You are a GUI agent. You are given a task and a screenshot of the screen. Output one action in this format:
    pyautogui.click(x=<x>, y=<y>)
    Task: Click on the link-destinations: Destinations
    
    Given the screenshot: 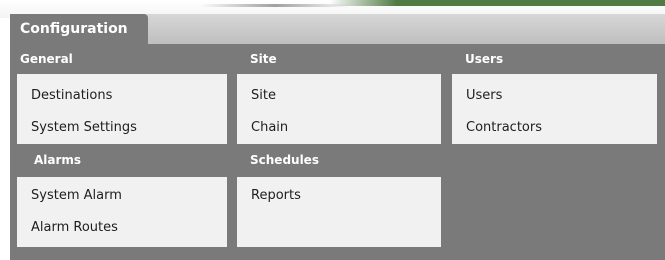 What is the action you would take?
    pyautogui.click(x=71, y=96)
    